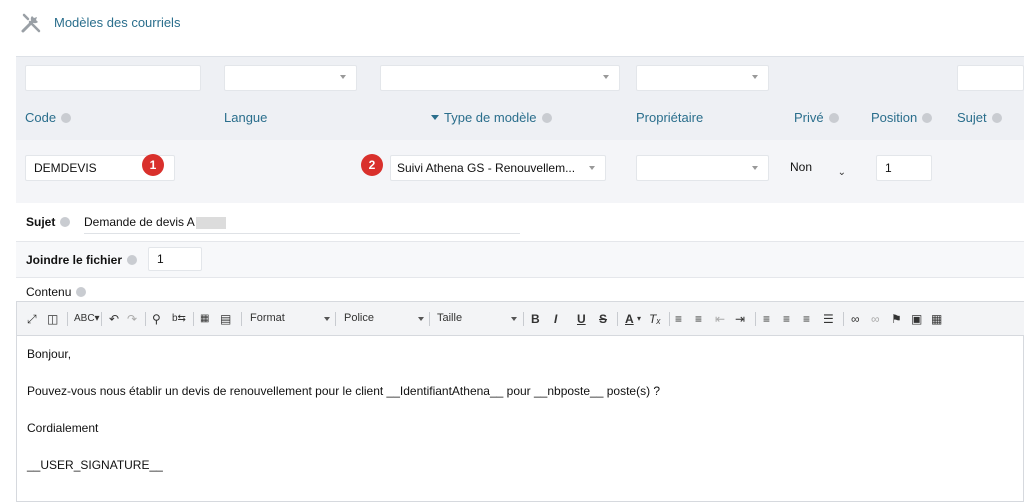 This screenshot has height=502, width=1024. What do you see at coordinates (720, 319) in the screenshot?
I see `outdent-icon: ⇤` at bounding box center [720, 319].